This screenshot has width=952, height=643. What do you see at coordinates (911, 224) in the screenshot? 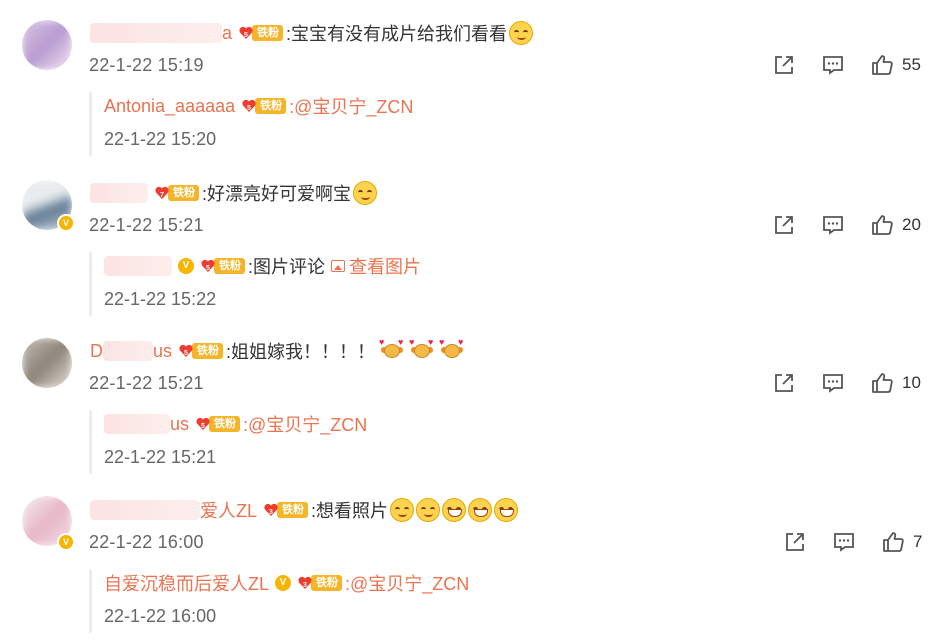
I see `like-count: 20` at bounding box center [911, 224].